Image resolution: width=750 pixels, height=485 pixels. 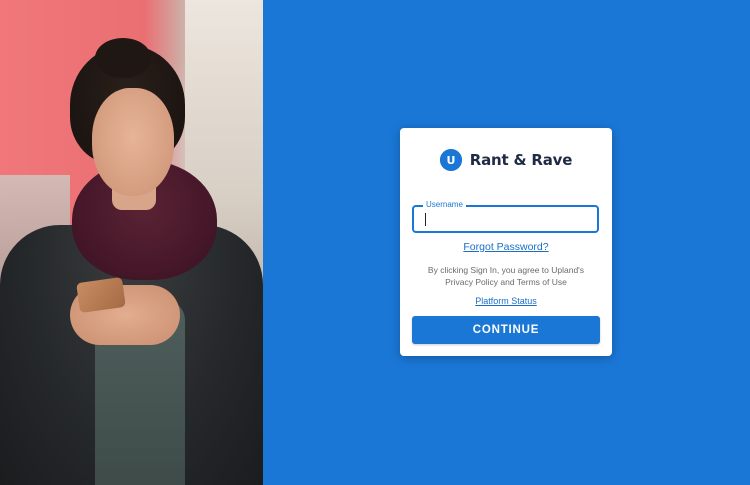 I want to click on username-field: Username, so click(x=505, y=216).